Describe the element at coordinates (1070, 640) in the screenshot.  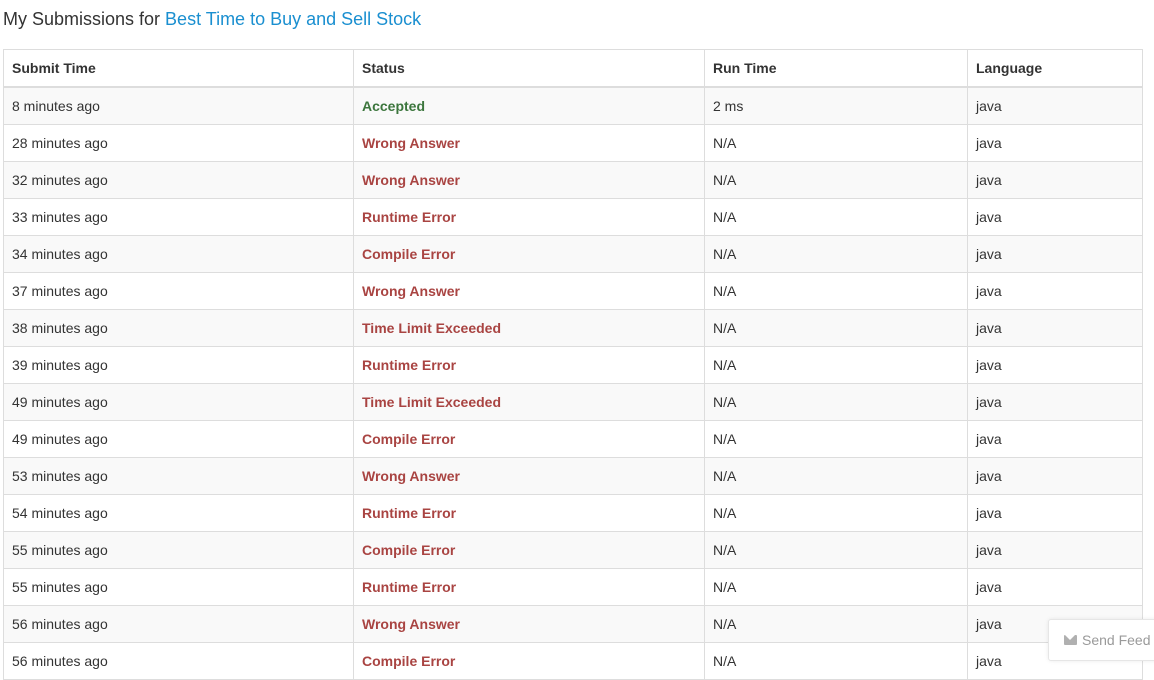
I see `envelope-icon` at that location.